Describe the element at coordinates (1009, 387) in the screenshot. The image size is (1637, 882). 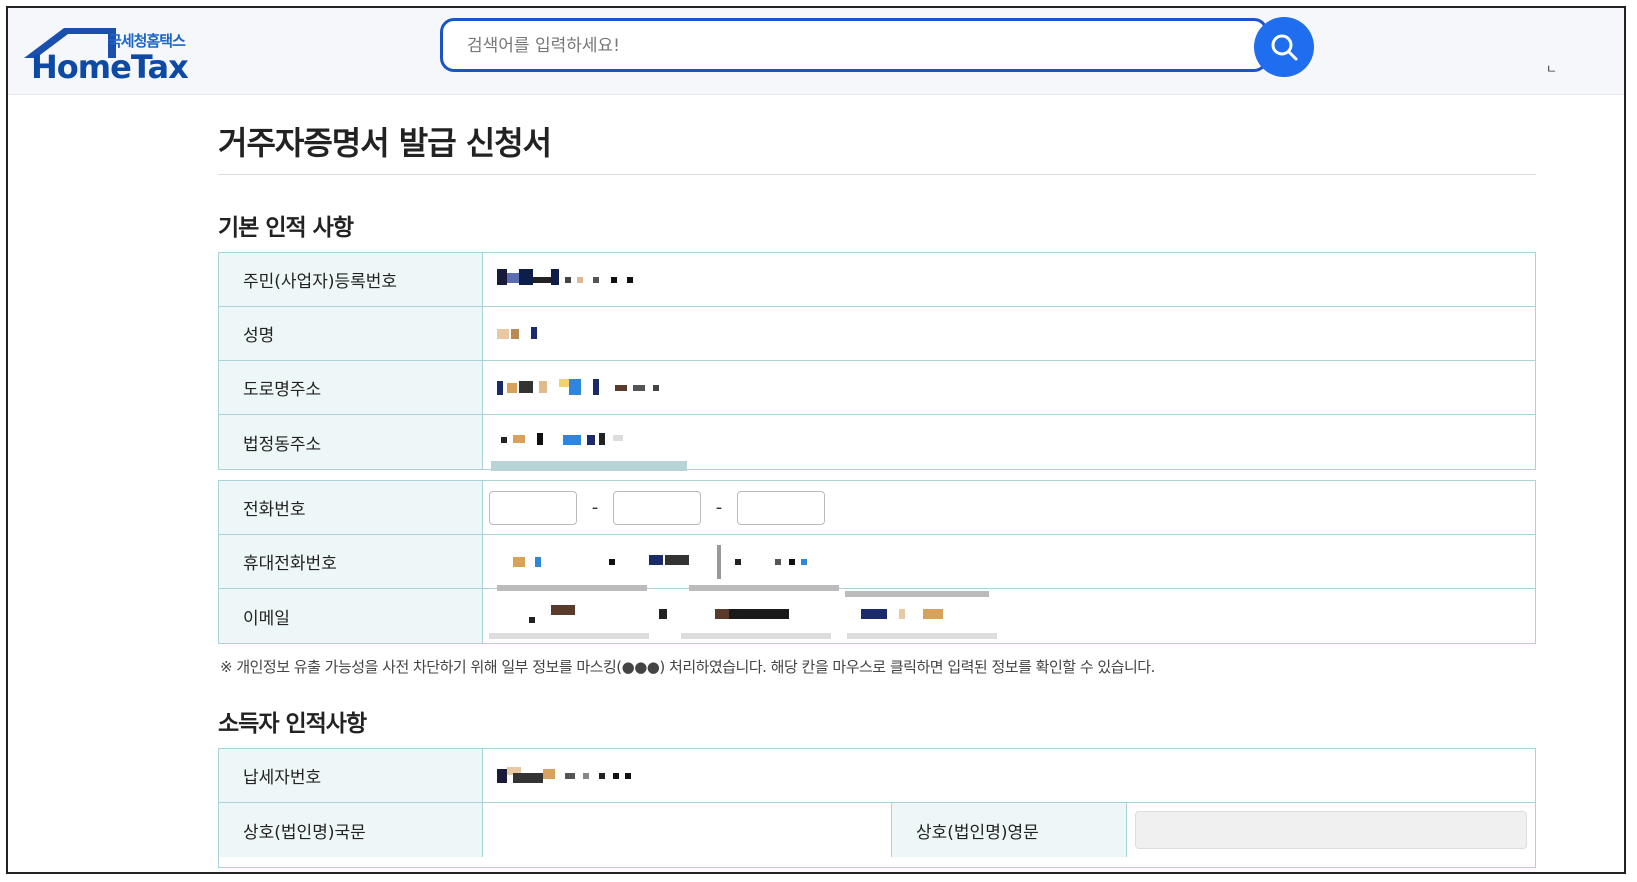
I see `road-address-field` at that location.